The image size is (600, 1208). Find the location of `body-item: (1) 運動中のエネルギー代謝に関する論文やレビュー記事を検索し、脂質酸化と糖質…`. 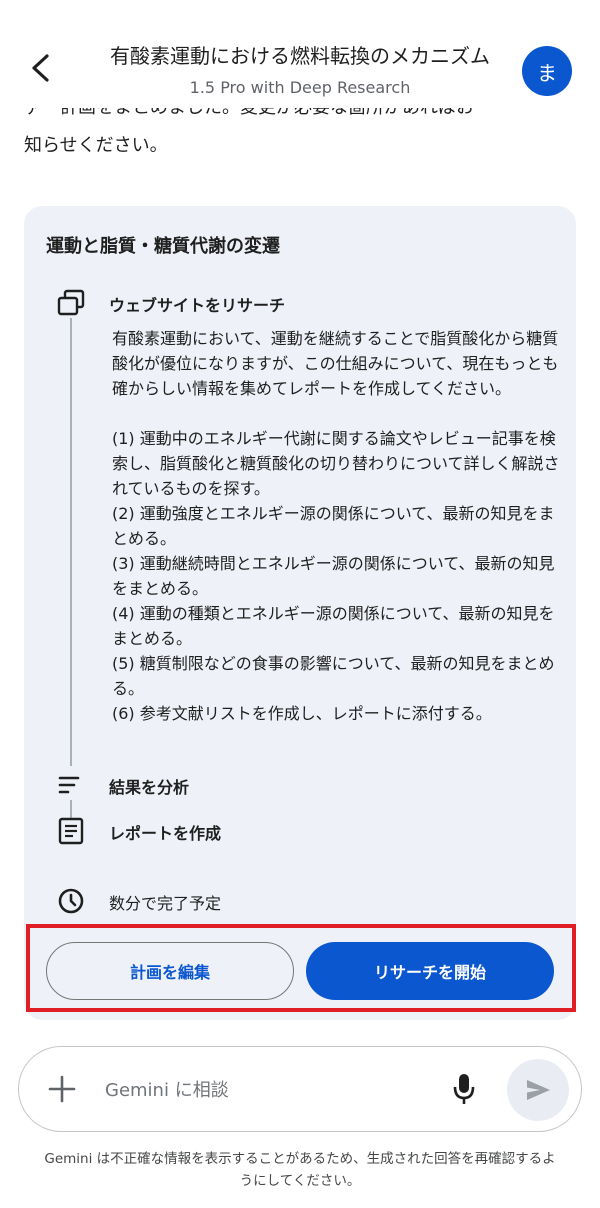

body-item: (1) 運動中のエネルギー代謝に関する論文やレビュー記事を検索し、脂質酸化と糖質… is located at coordinates (336, 463).